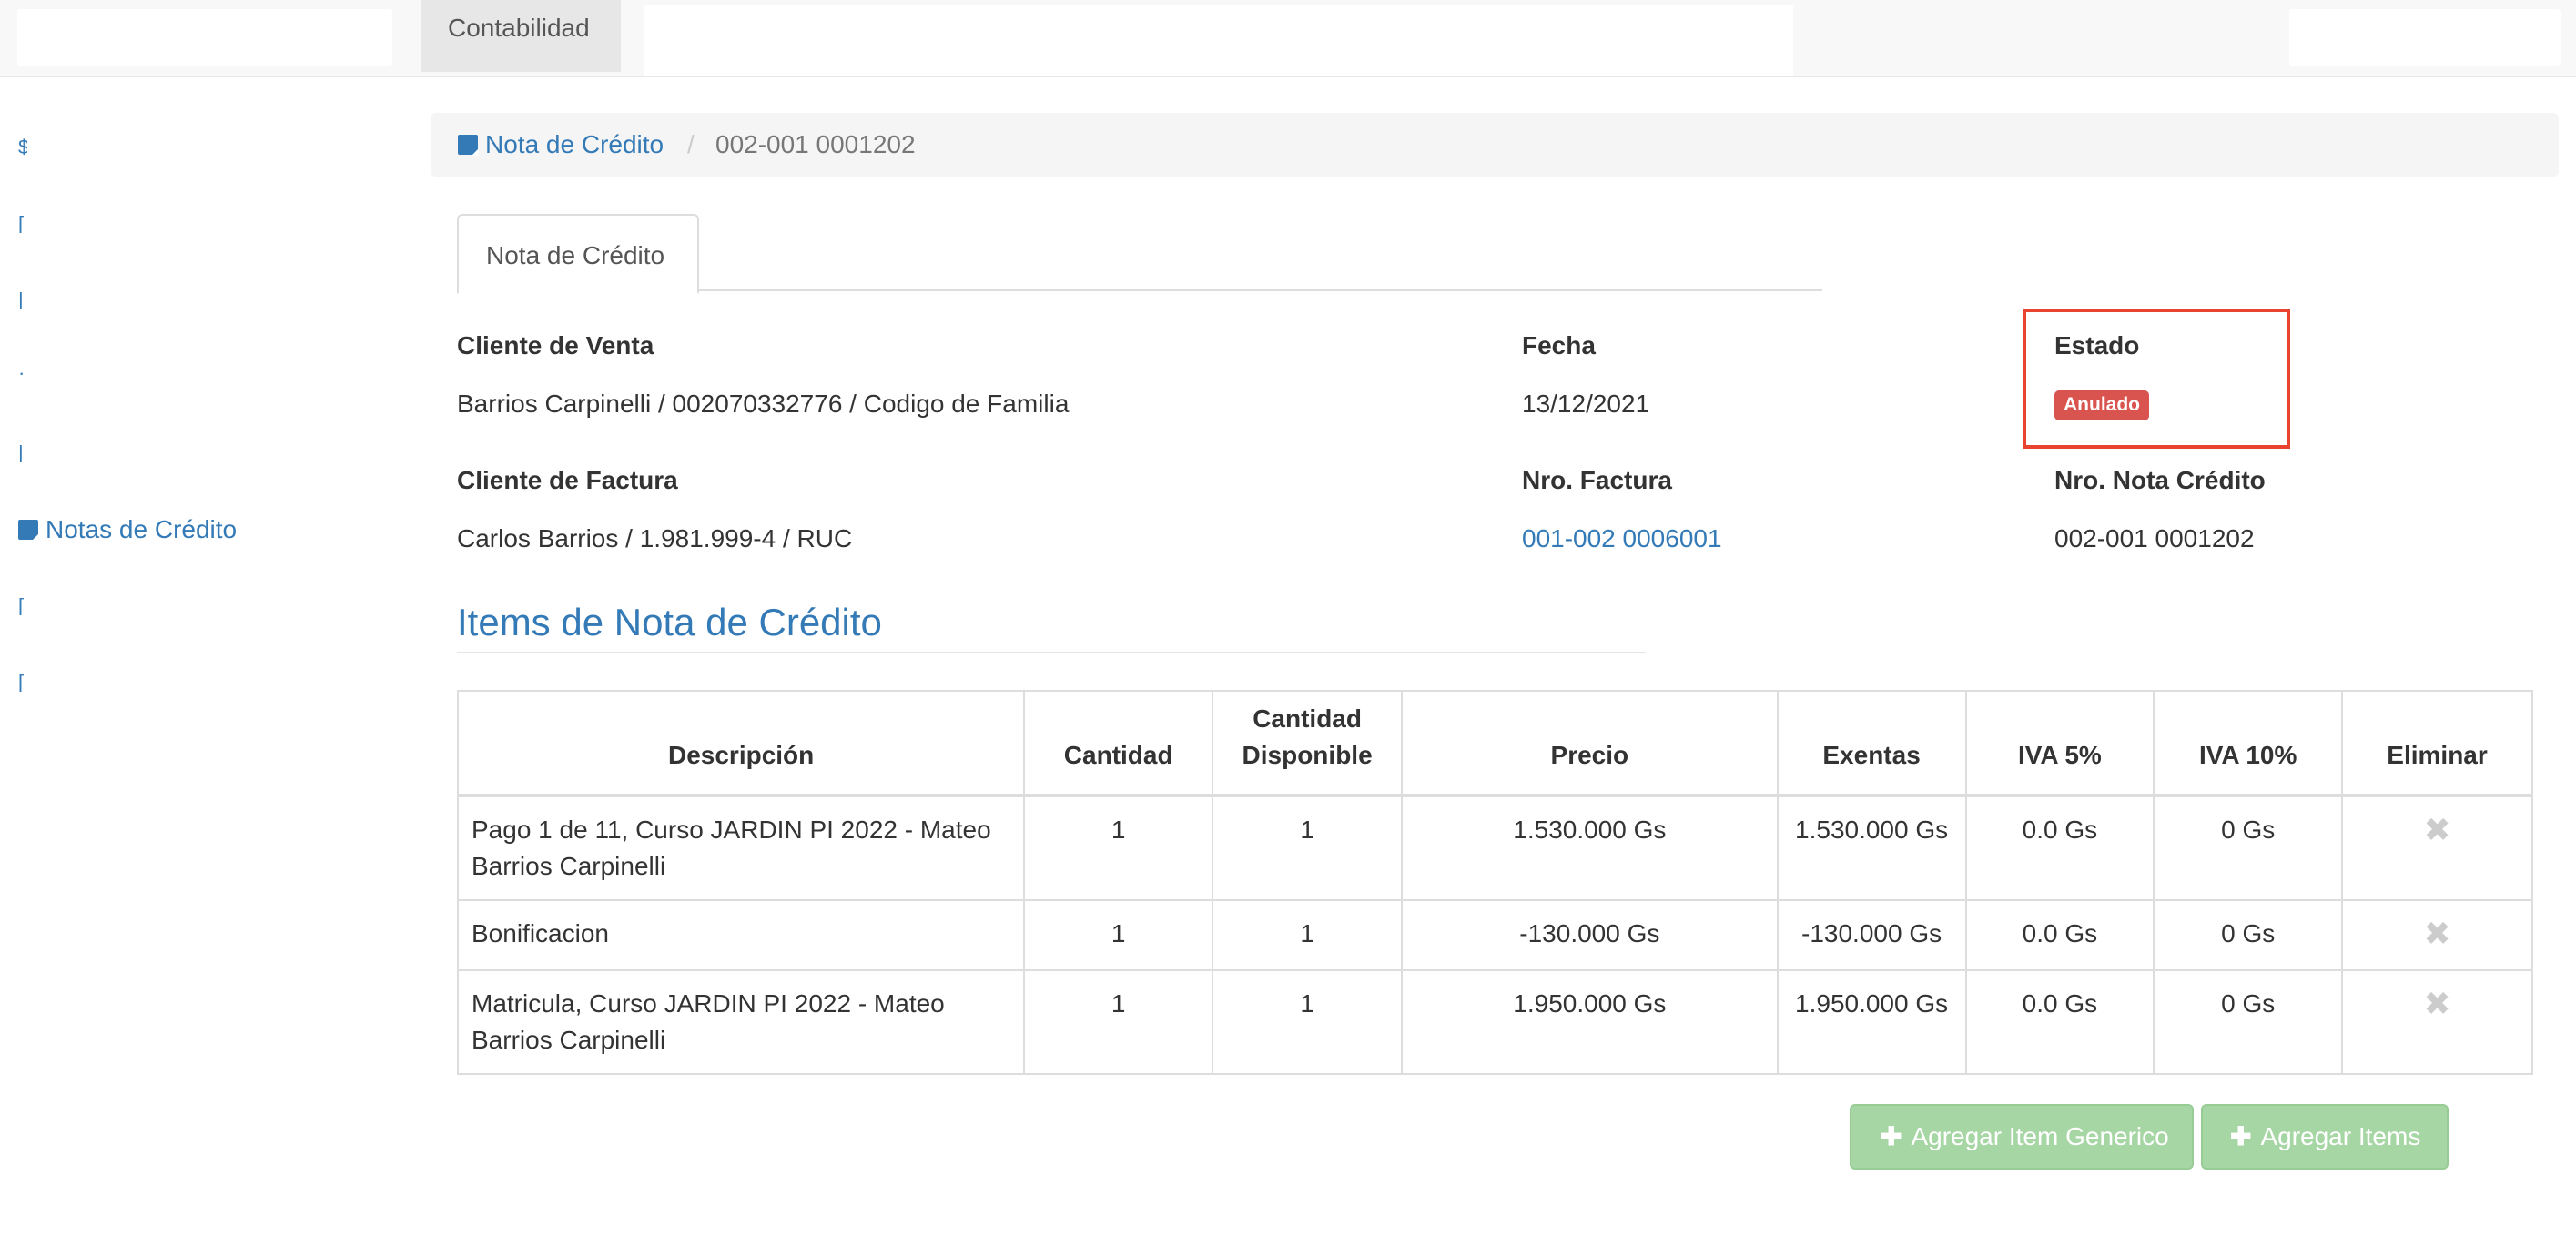  I want to click on nro-nota-credito-label: Nro. Nota Crédito, so click(2160, 480).